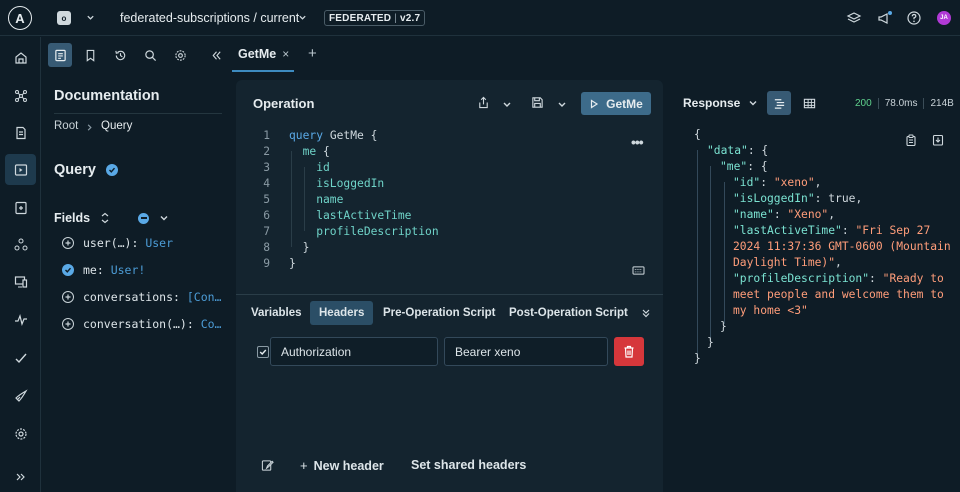 Image resolution: width=960 pixels, height=492 pixels. What do you see at coordinates (914, 18) in the screenshot?
I see `help-icon` at bounding box center [914, 18].